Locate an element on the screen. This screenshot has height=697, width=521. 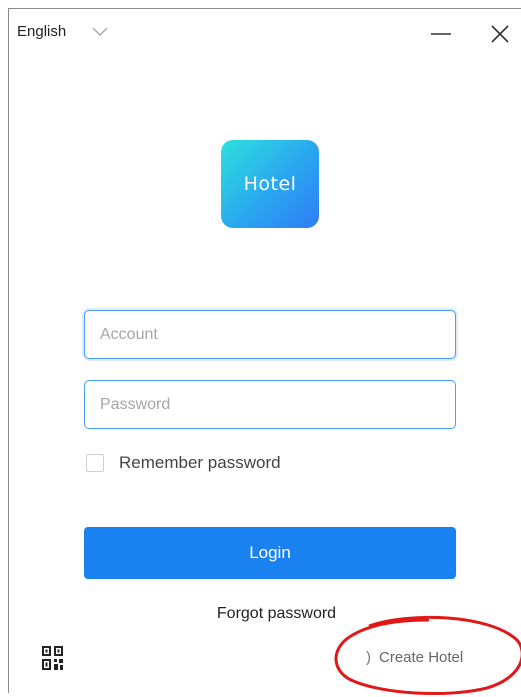
create-hotel-label: Create Hotel is located at coordinates (421, 657).